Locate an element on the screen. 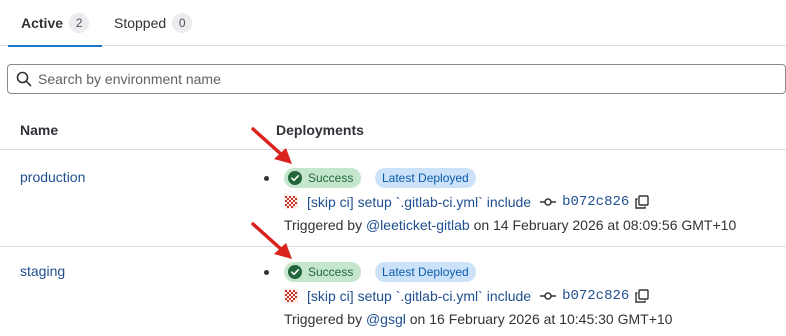 The width and height of the screenshot is (786, 336). search-box is located at coordinates (396, 79).